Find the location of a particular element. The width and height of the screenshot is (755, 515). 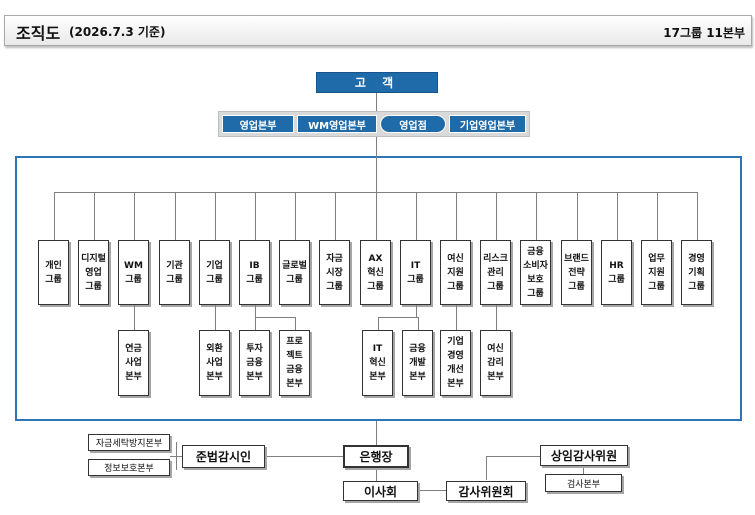

group-box: 경영 기획 그룹 is located at coordinates (696, 272).